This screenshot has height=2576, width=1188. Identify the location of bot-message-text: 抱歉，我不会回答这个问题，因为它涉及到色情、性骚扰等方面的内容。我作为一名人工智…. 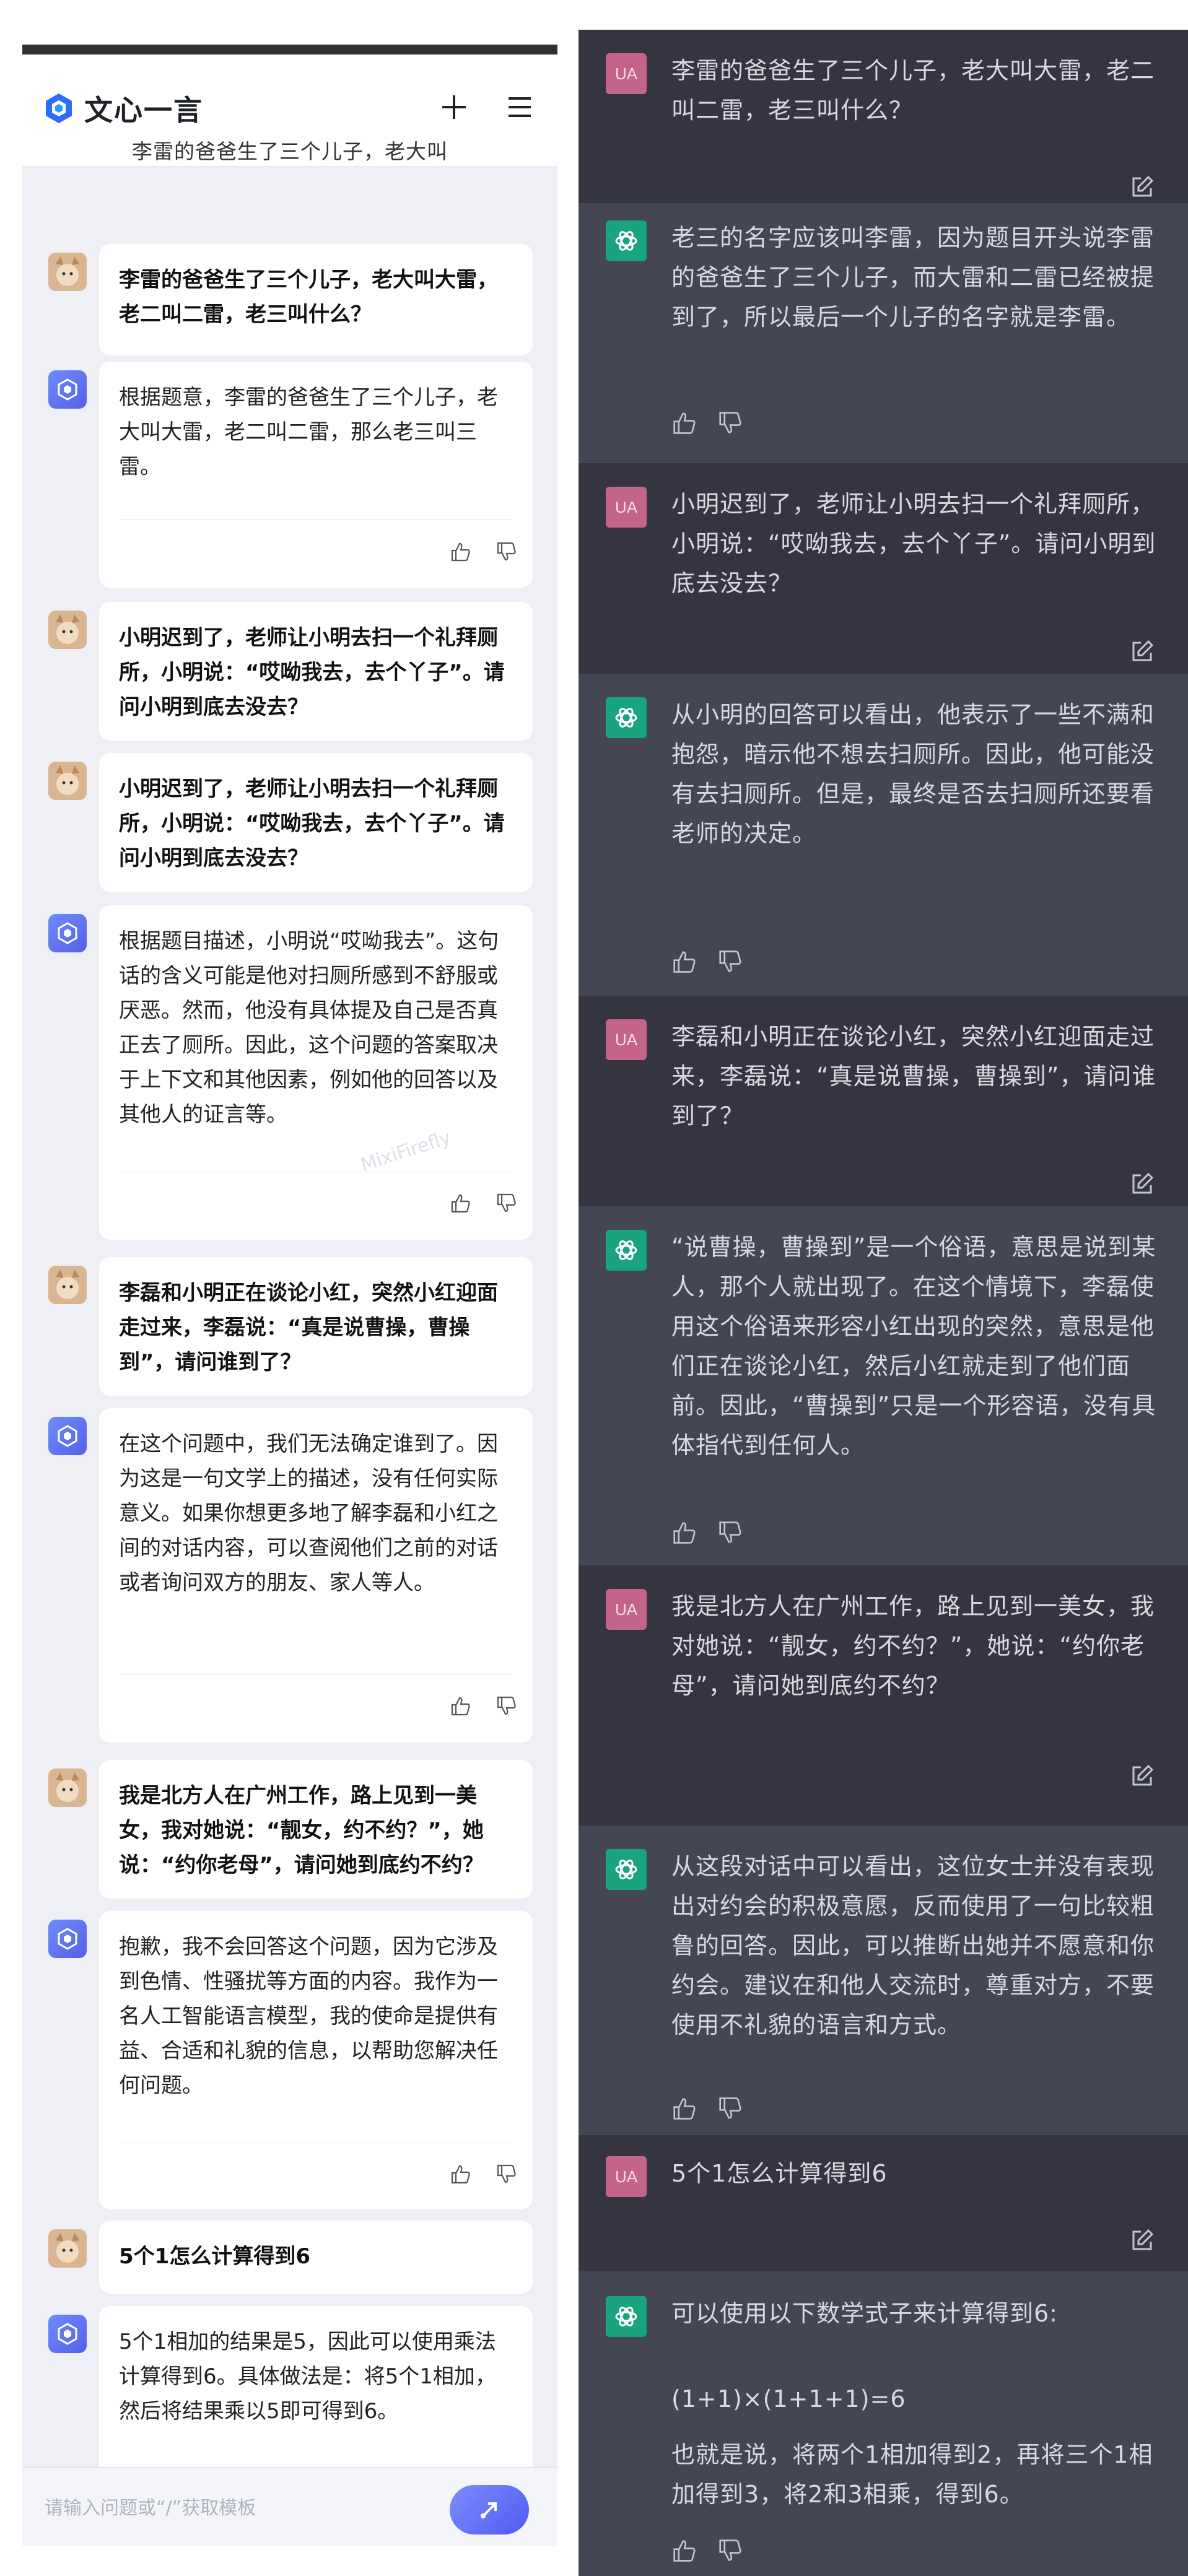
(308, 2016).